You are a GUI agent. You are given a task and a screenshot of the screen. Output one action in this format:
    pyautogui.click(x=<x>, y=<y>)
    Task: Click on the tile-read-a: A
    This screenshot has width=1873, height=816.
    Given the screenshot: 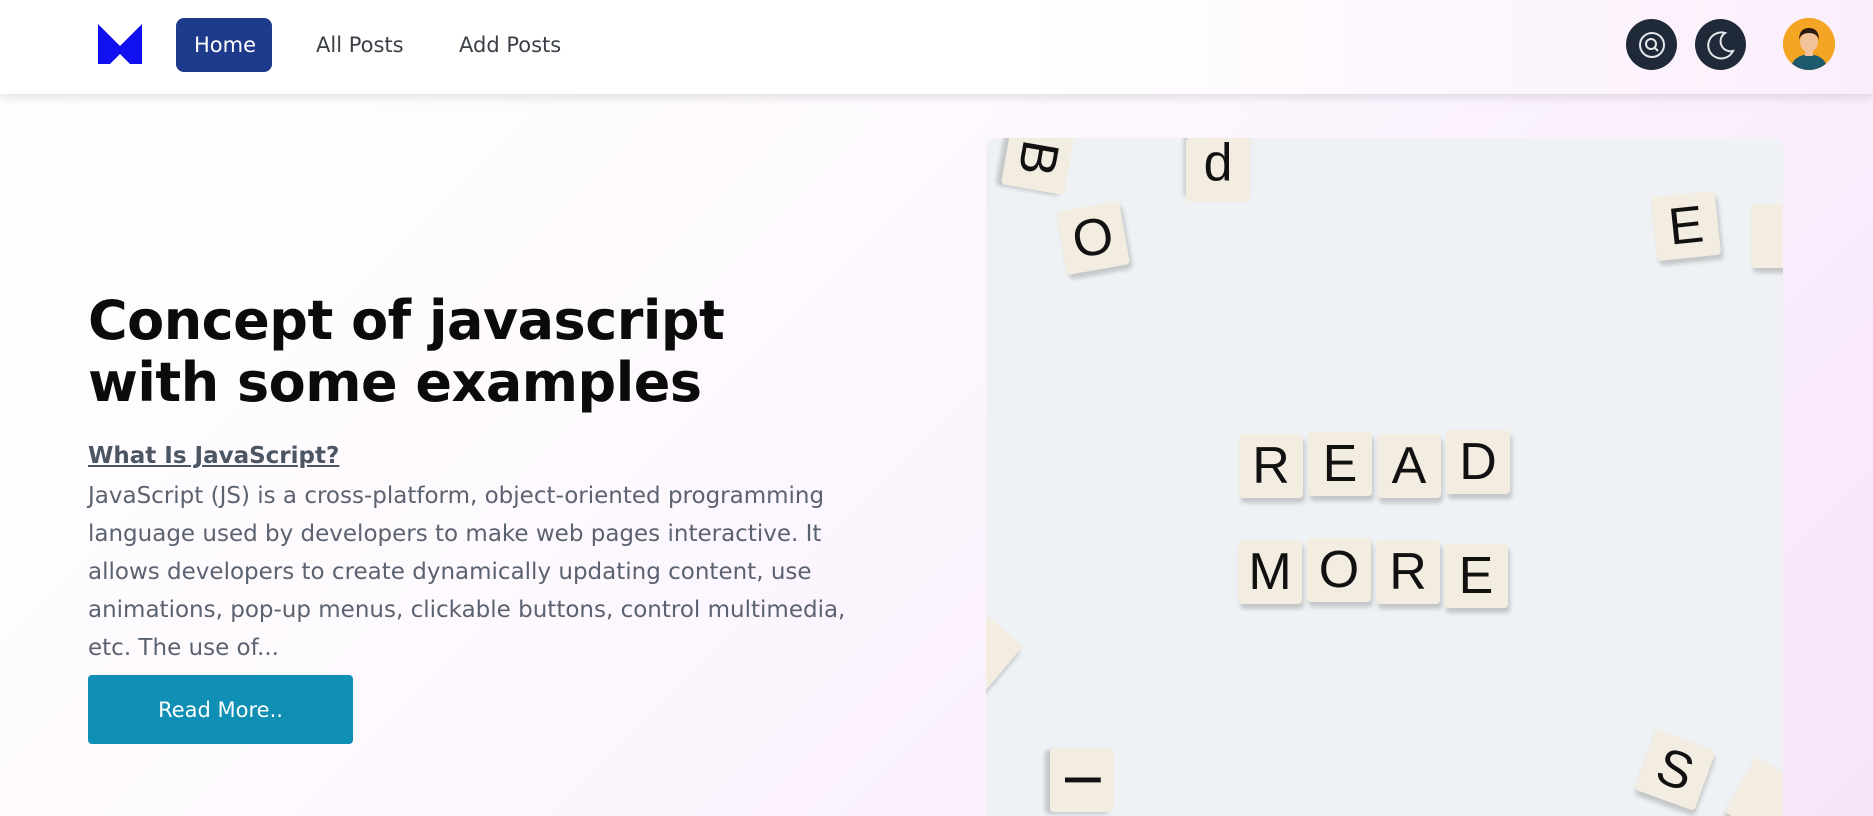 What is the action you would take?
    pyautogui.click(x=1409, y=466)
    